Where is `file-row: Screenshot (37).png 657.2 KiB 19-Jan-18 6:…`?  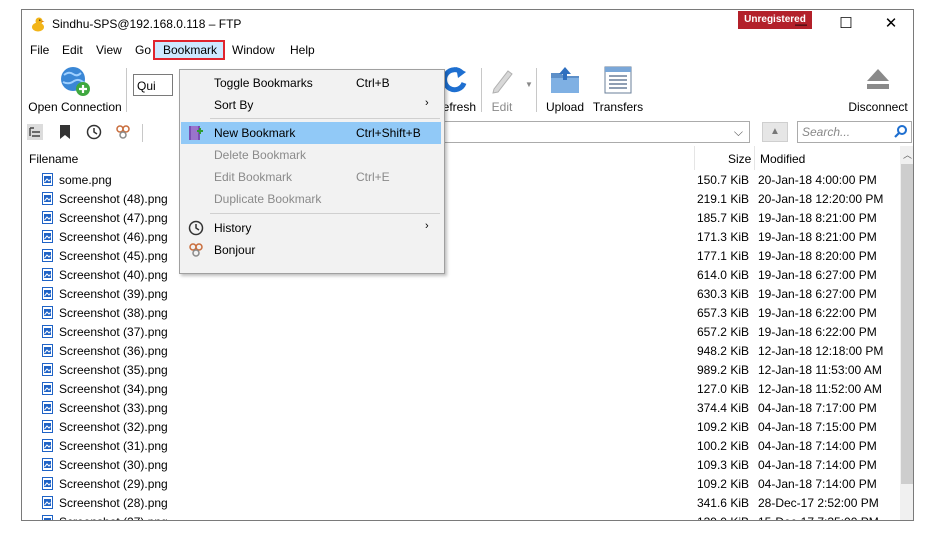
file-row: Screenshot (37).png 657.2 KiB 19-Jan-18 6:… is located at coordinates (461, 332).